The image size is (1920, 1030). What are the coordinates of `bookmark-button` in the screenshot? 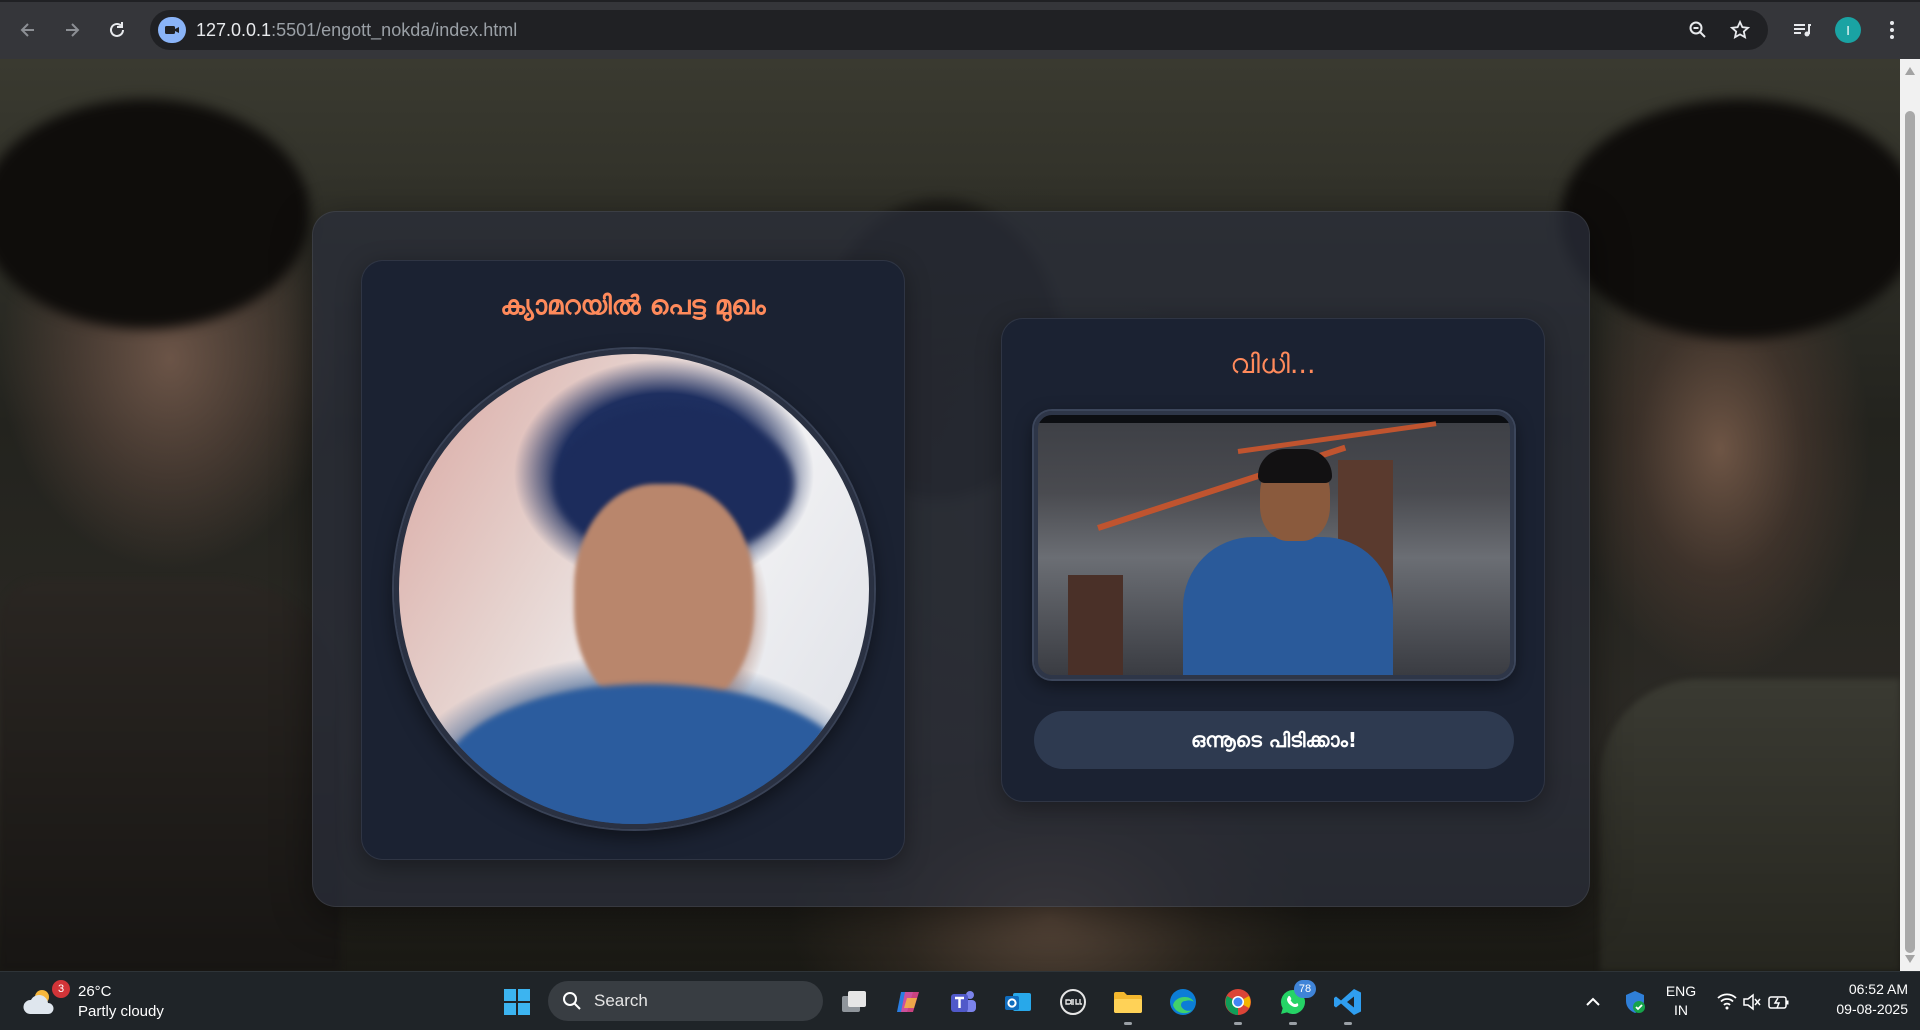 It's located at (1740, 30).